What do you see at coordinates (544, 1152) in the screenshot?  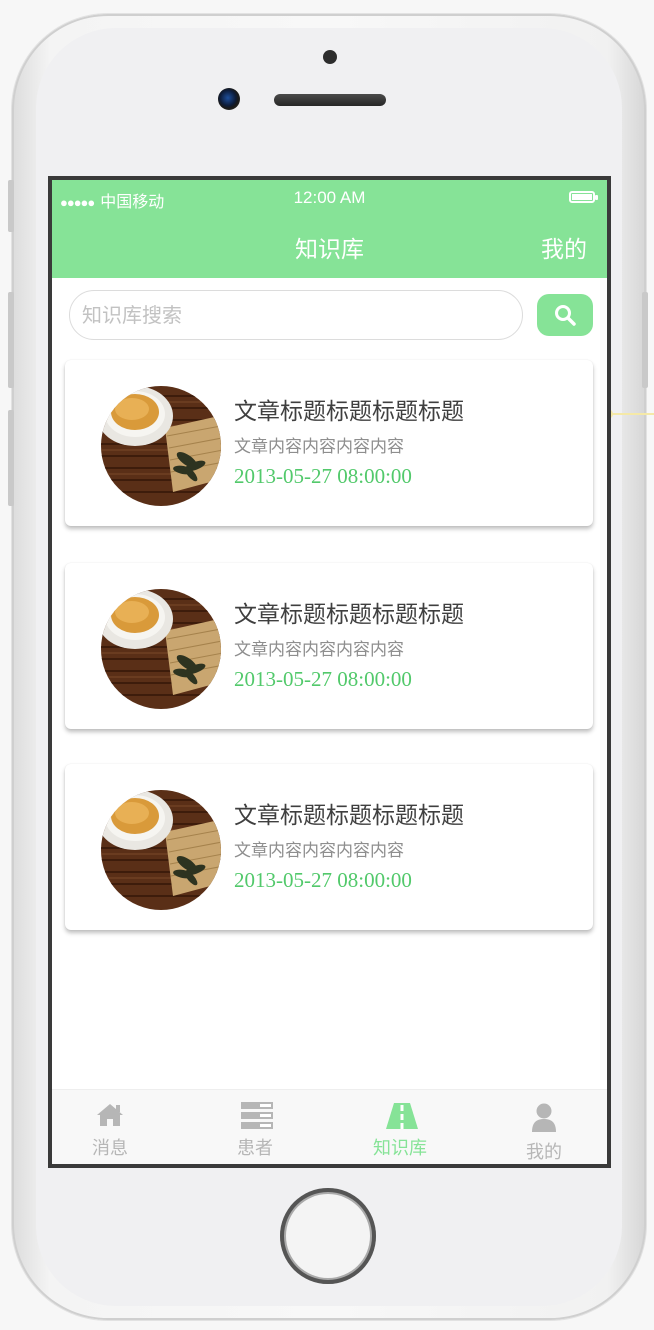 I see `tab-label: 我的` at bounding box center [544, 1152].